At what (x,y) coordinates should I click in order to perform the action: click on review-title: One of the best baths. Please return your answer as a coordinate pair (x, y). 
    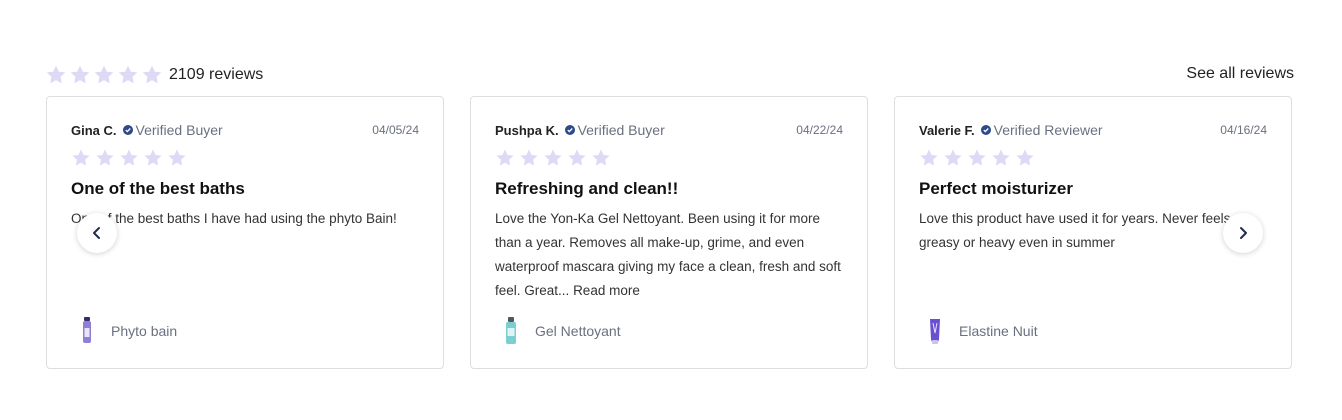
    Looking at the image, I should click on (158, 188).